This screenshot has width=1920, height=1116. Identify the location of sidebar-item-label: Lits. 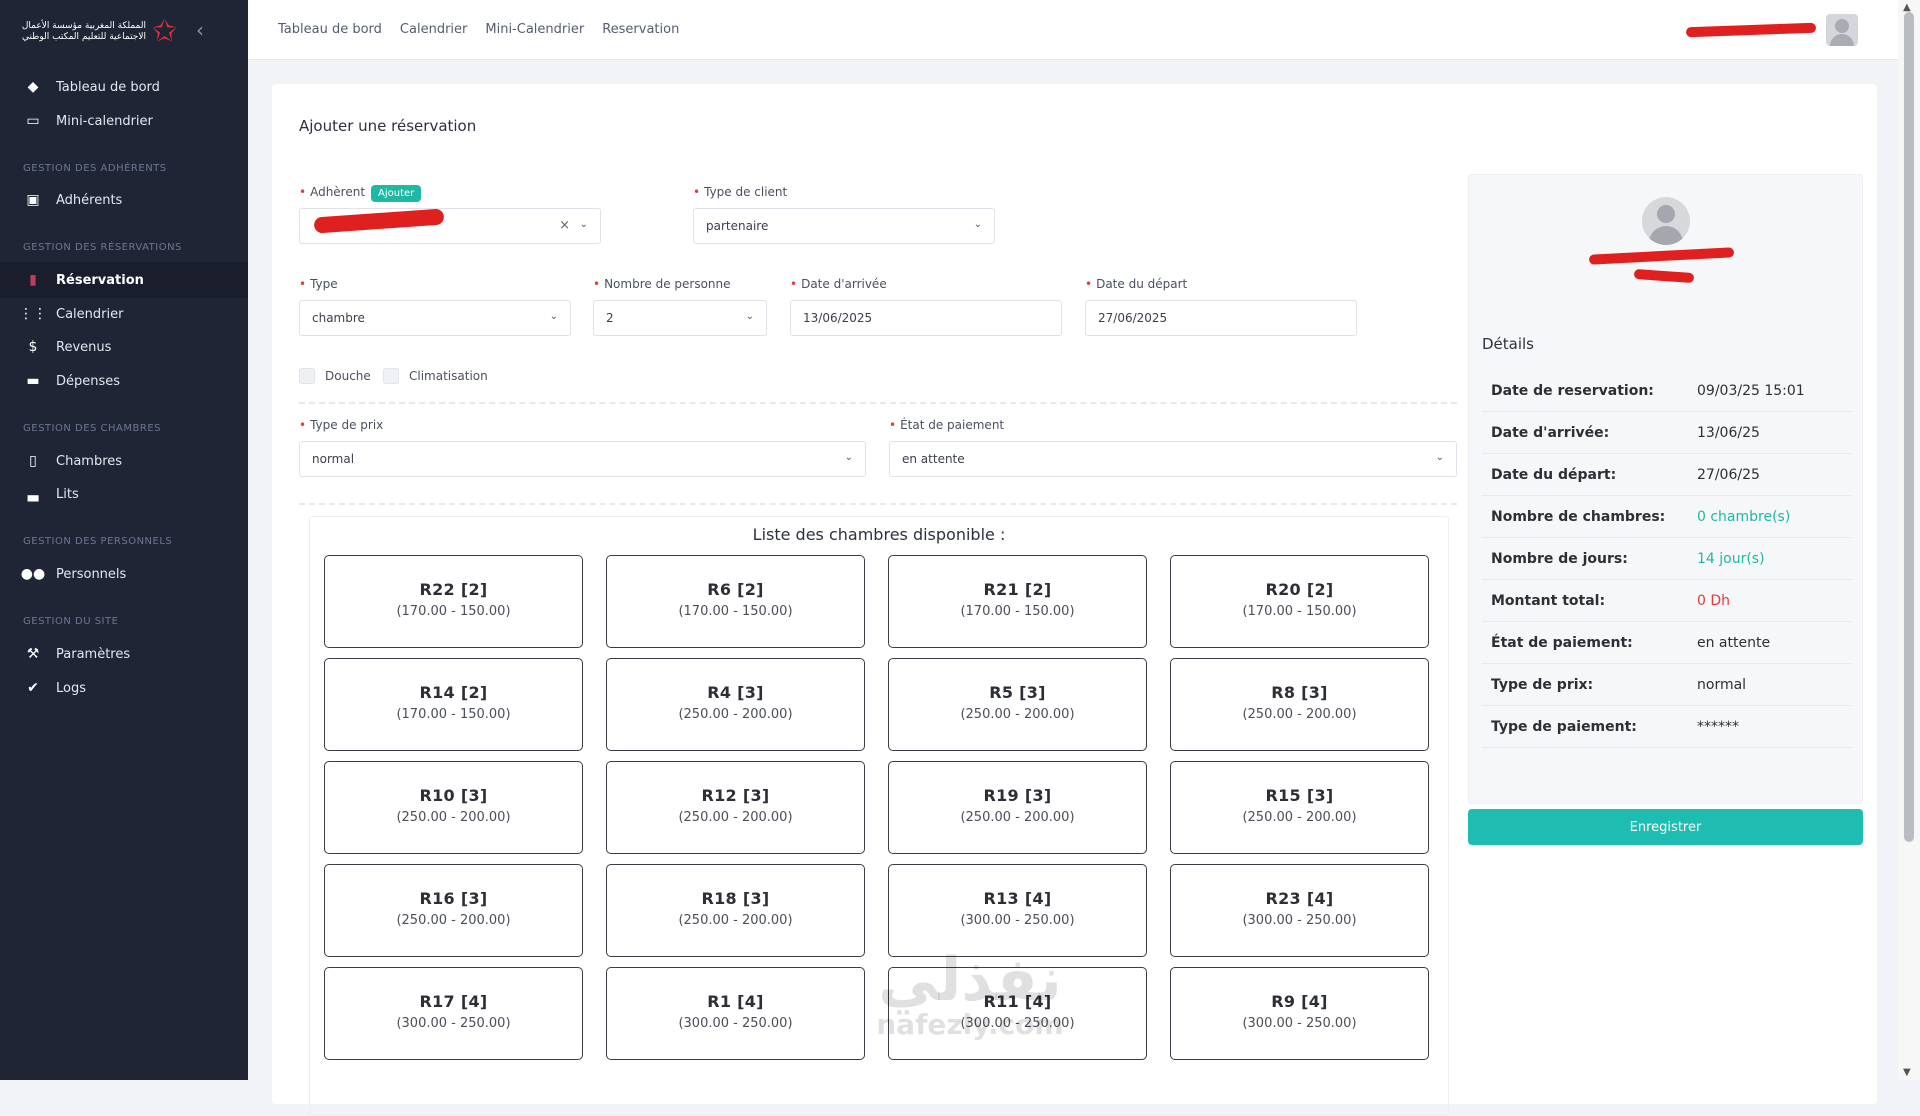
(67, 494).